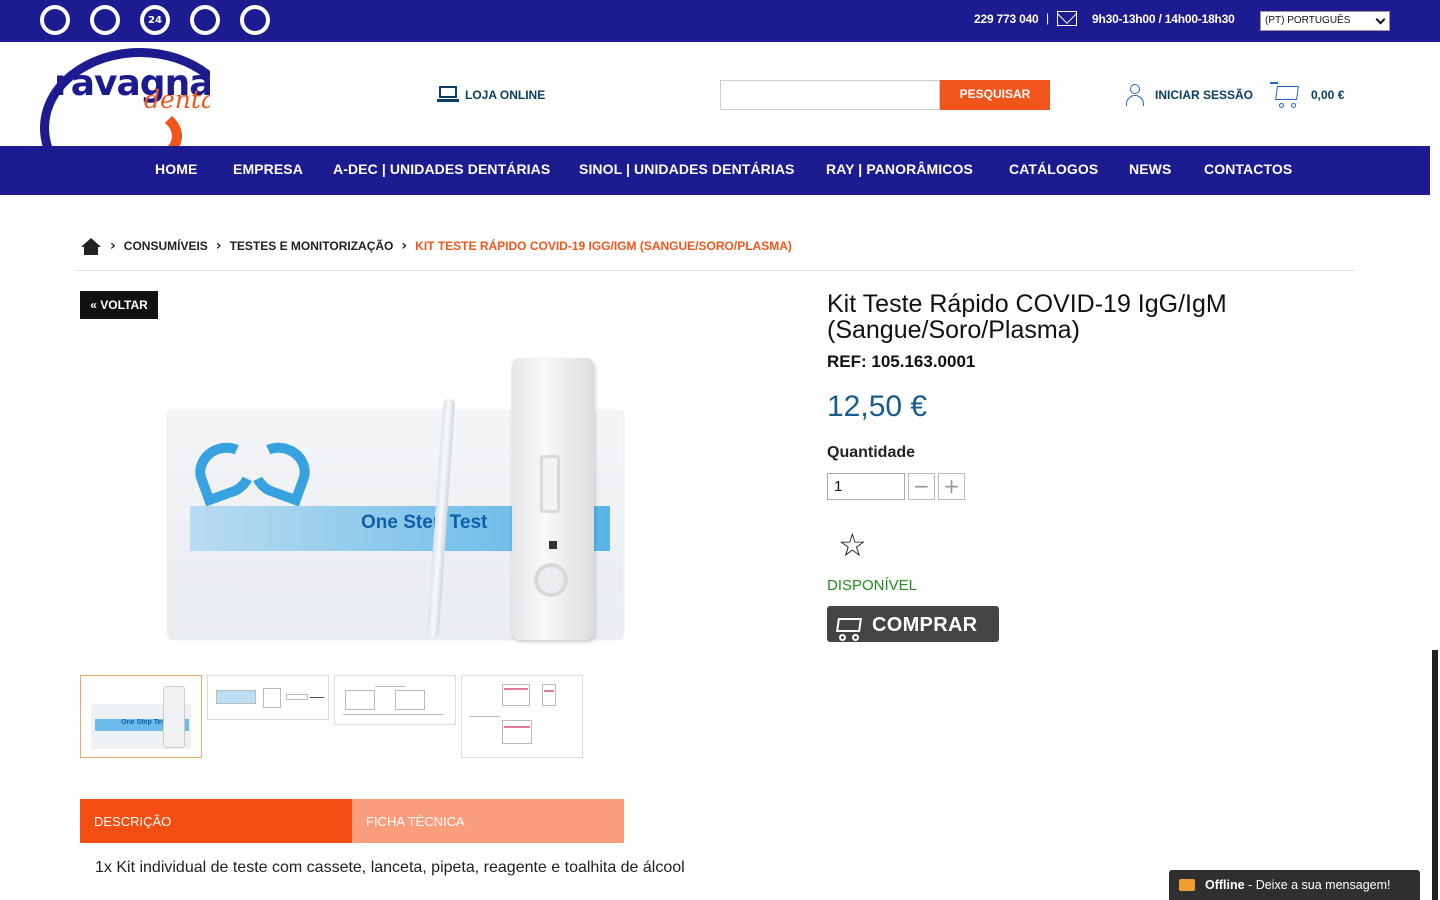 The height and width of the screenshot is (900, 1440). I want to click on refresh-icon, so click(255, 20).